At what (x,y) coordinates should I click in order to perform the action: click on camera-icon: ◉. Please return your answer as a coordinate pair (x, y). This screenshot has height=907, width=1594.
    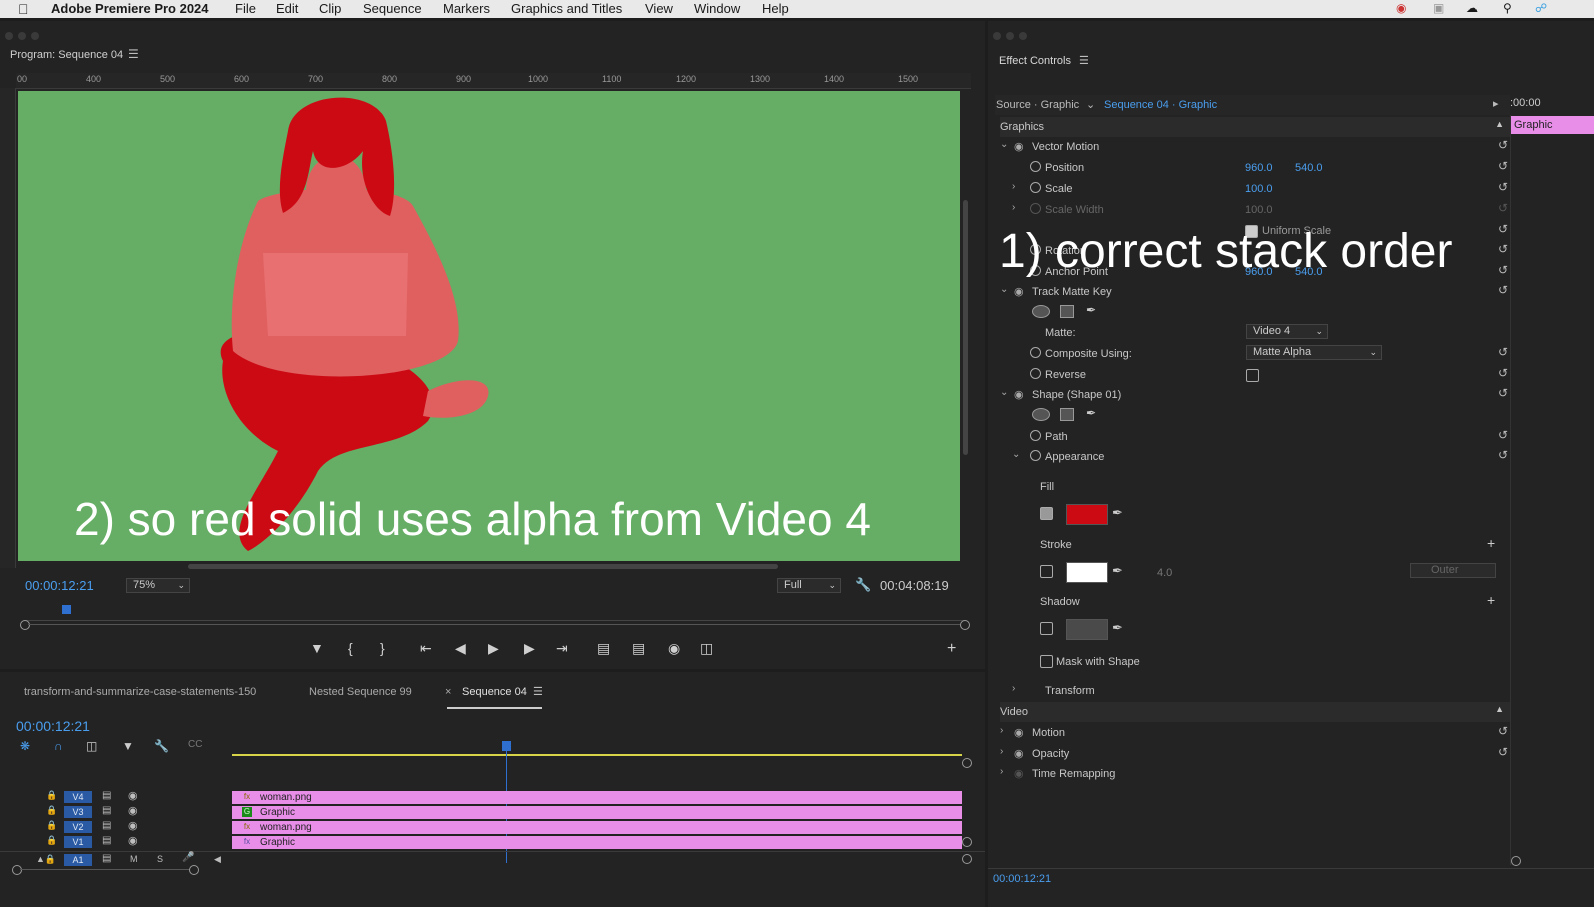
    Looking at the image, I should click on (674, 648).